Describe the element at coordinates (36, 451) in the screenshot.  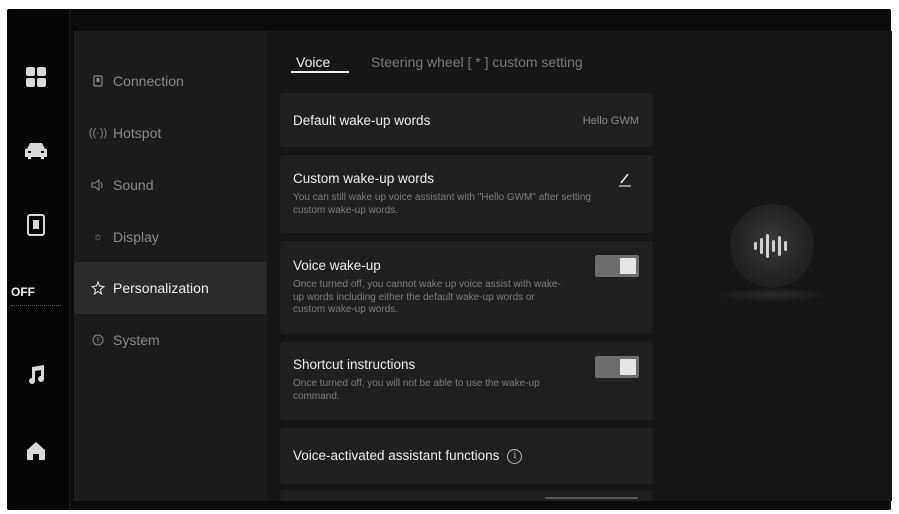
I see `home-icon` at that location.